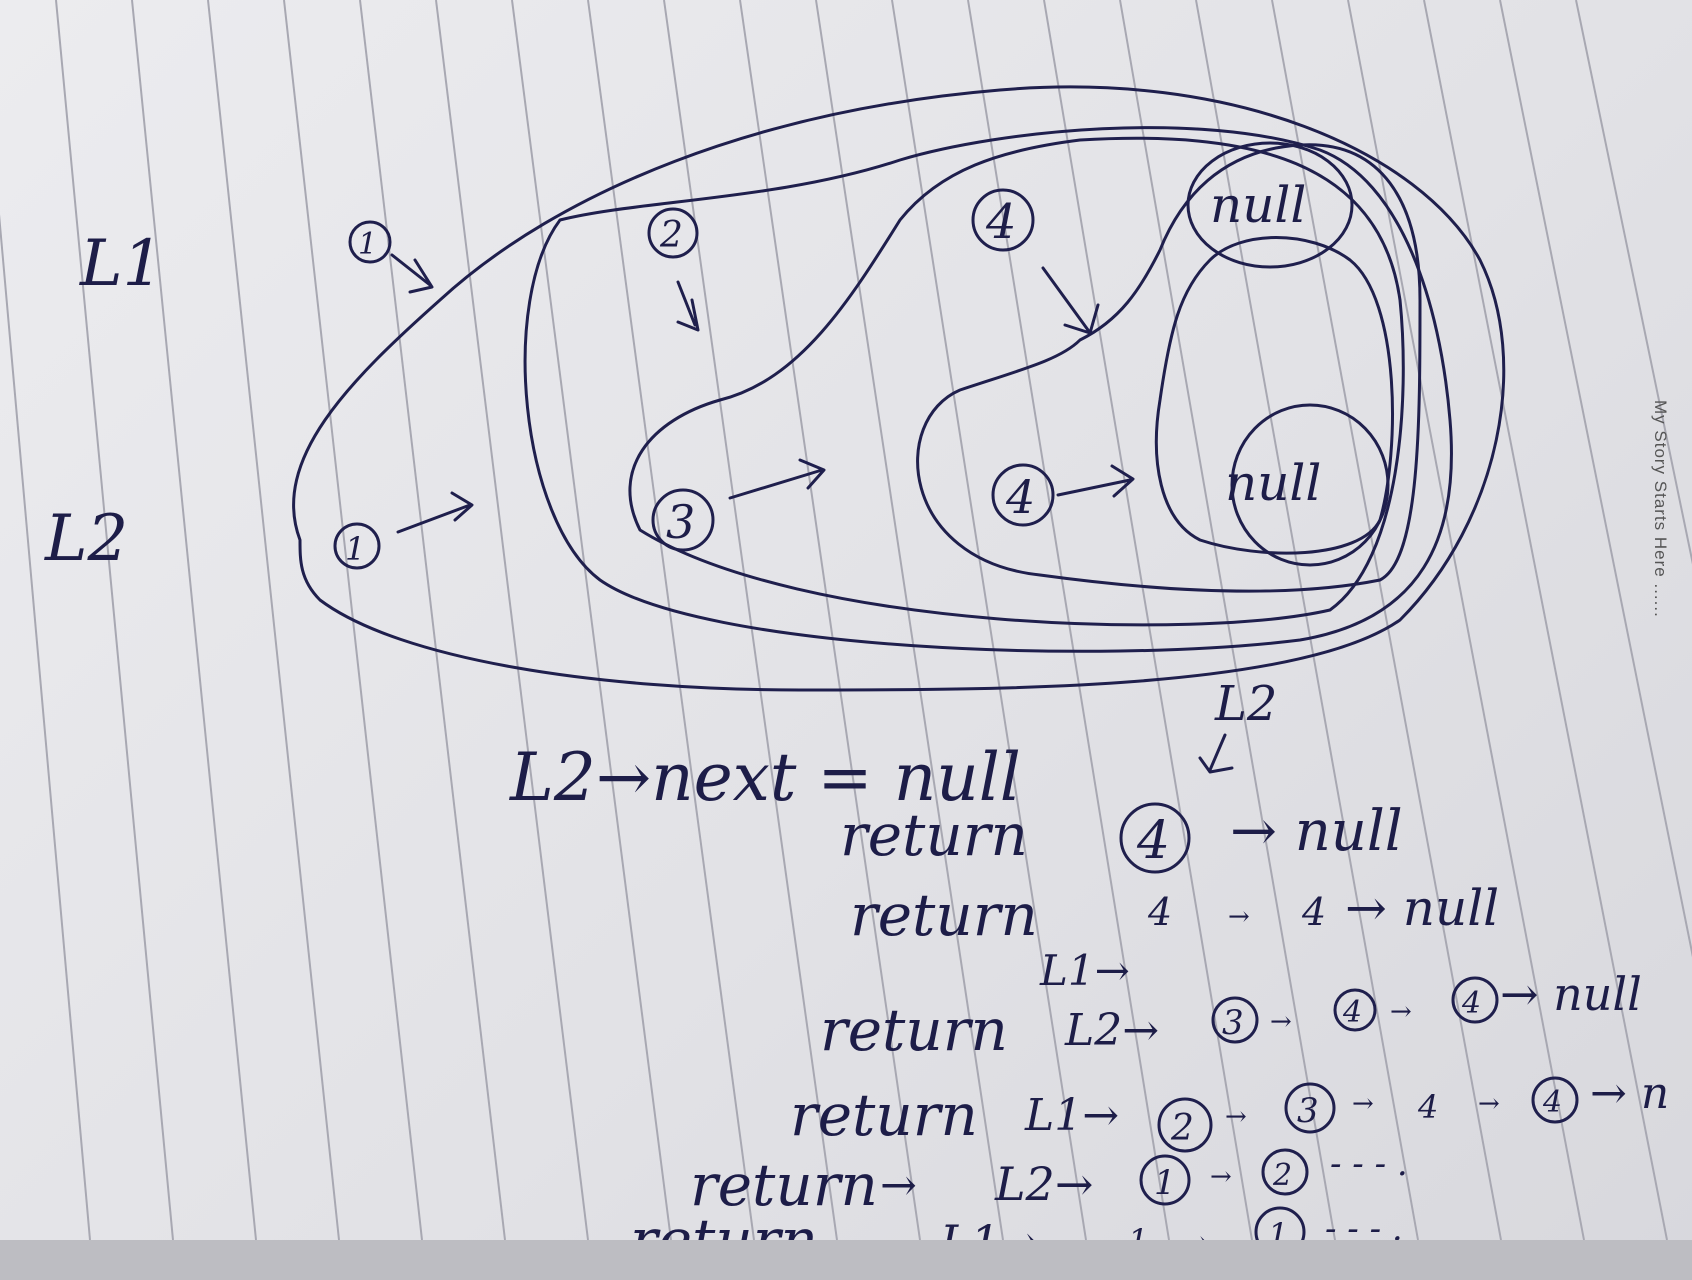 This screenshot has height=1280, width=1692. What do you see at coordinates (1216, 753) in the screenshot?
I see `l2-marker-arrow` at bounding box center [1216, 753].